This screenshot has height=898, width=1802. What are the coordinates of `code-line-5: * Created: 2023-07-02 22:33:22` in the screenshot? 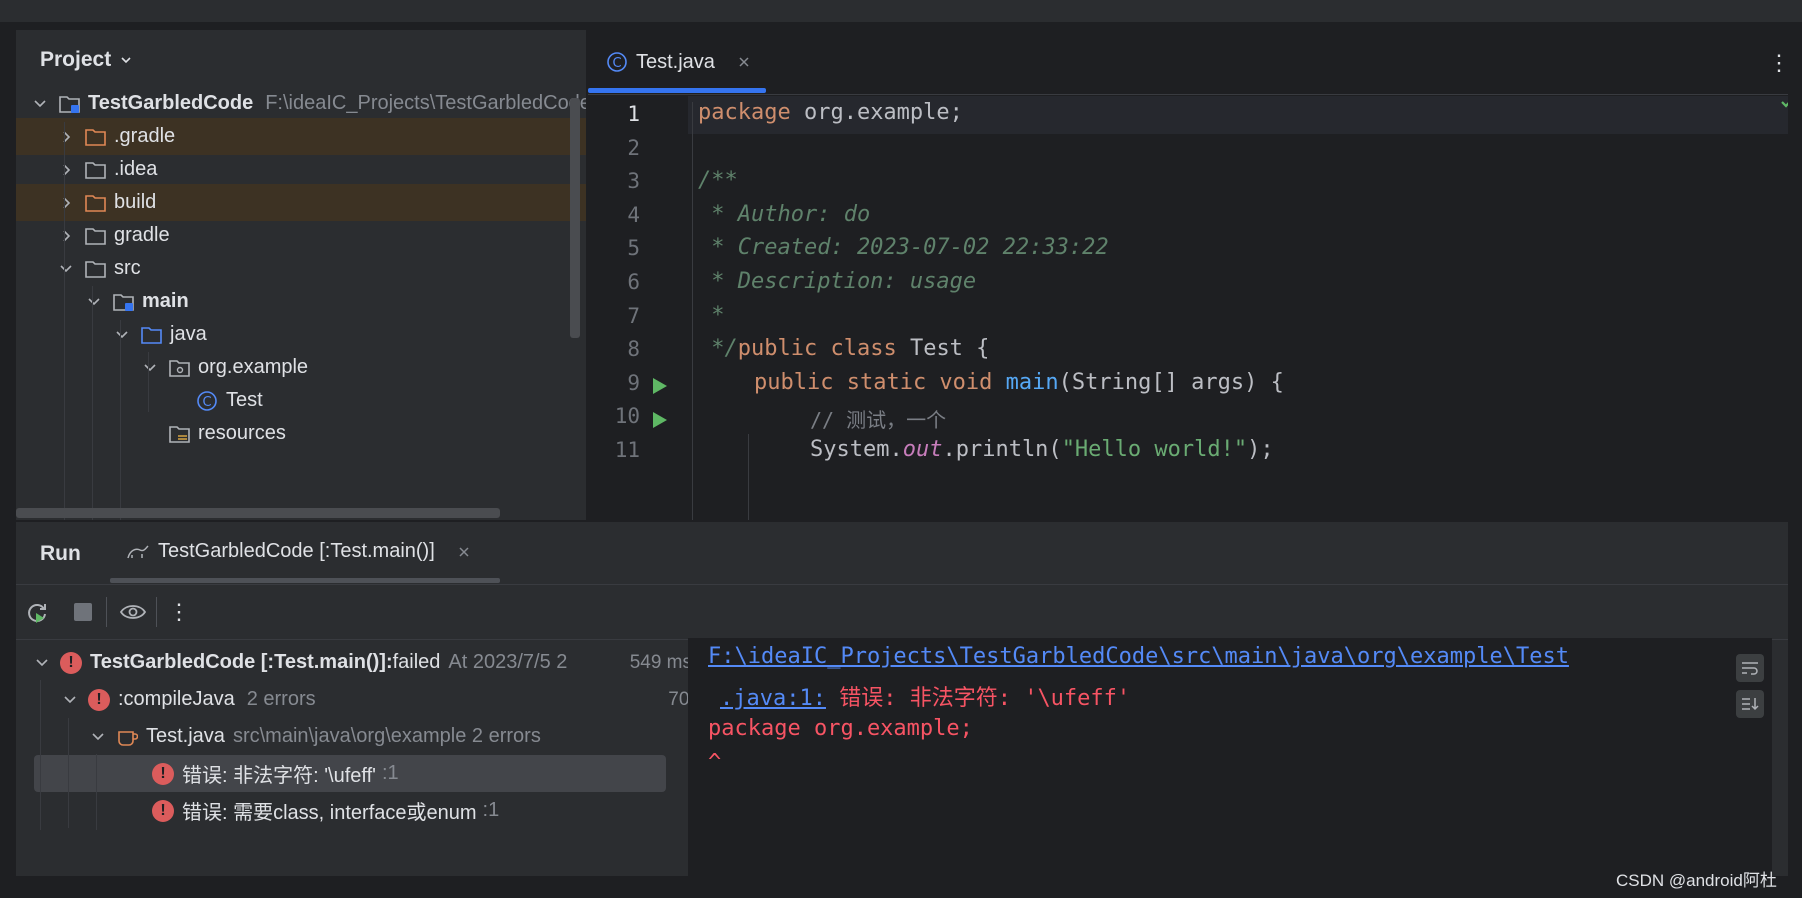 It's located at (903, 247).